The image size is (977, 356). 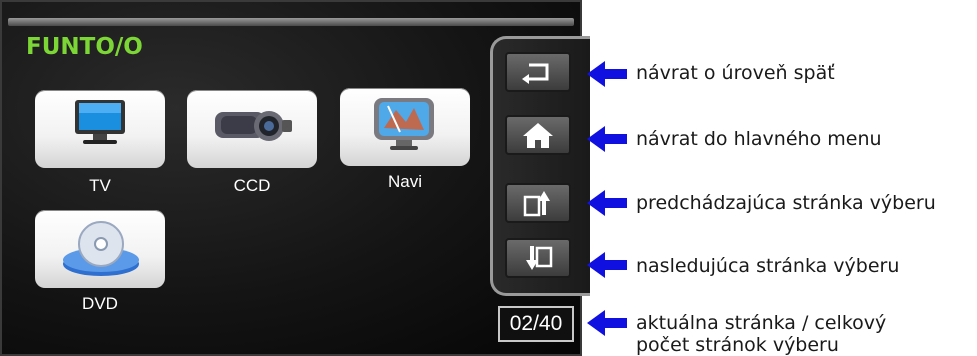 What do you see at coordinates (253, 126) in the screenshot?
I see `camera-icon` at bounding box center [253, 126].